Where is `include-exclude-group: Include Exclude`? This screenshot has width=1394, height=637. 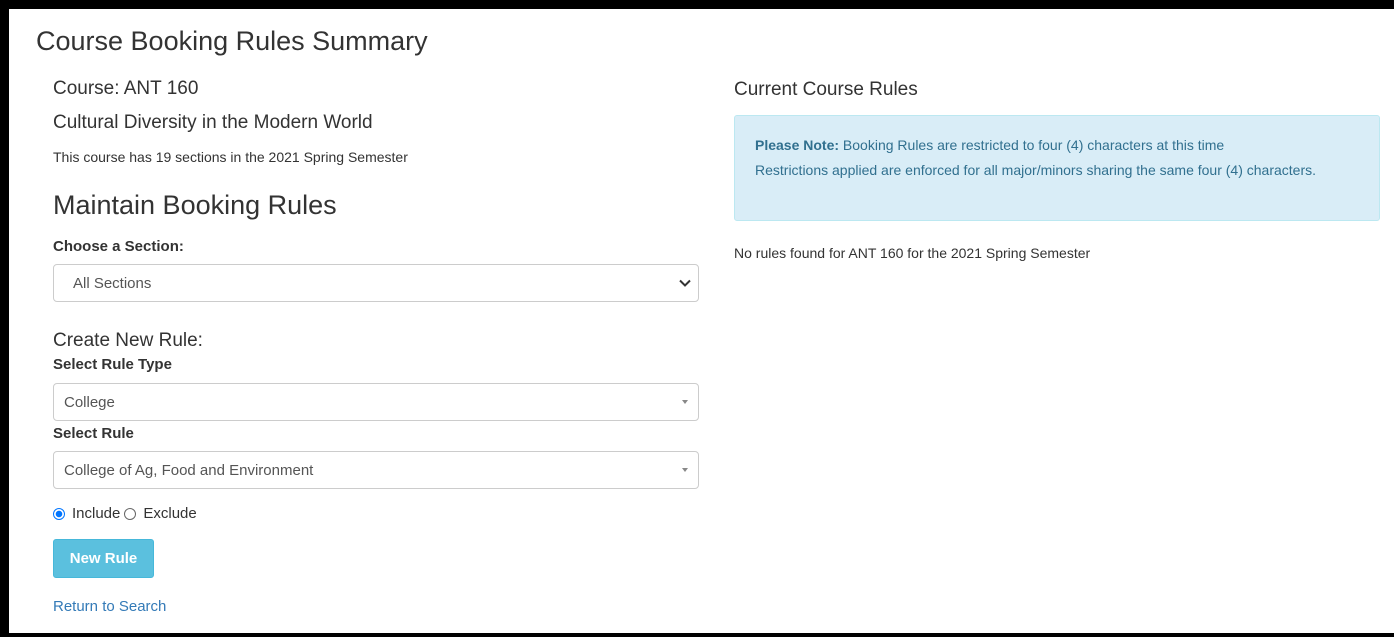
include-exclude-group: Include Exclude is located at coordinates (125, 513).